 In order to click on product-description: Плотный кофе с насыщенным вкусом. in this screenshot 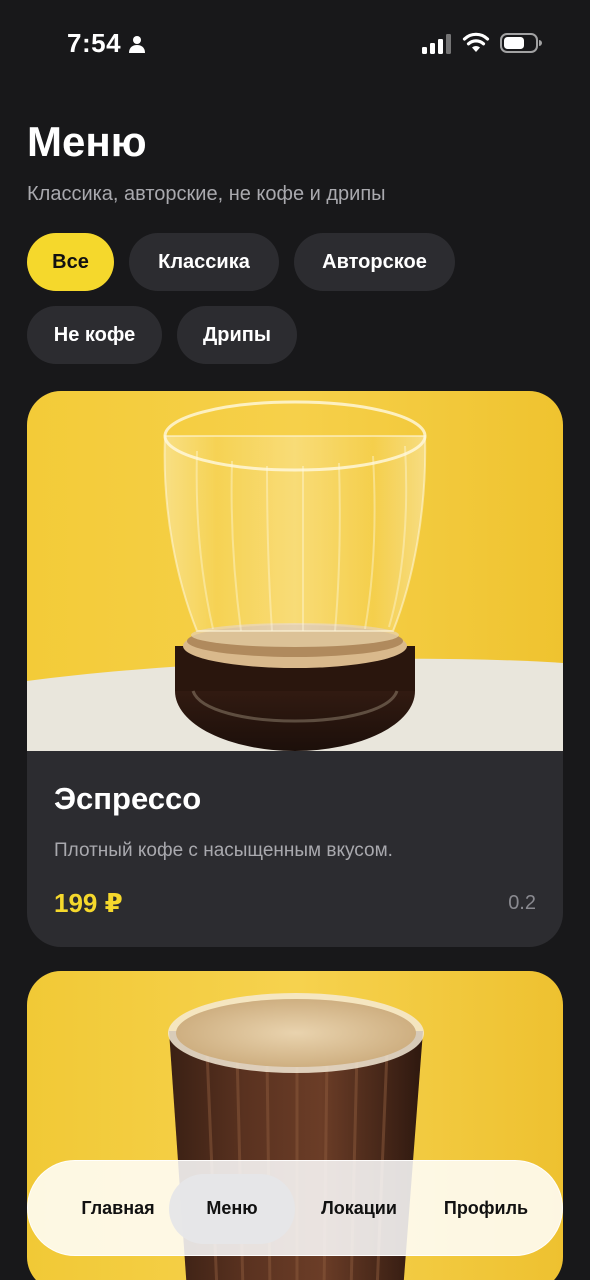, I will do `click(223, 850)`.